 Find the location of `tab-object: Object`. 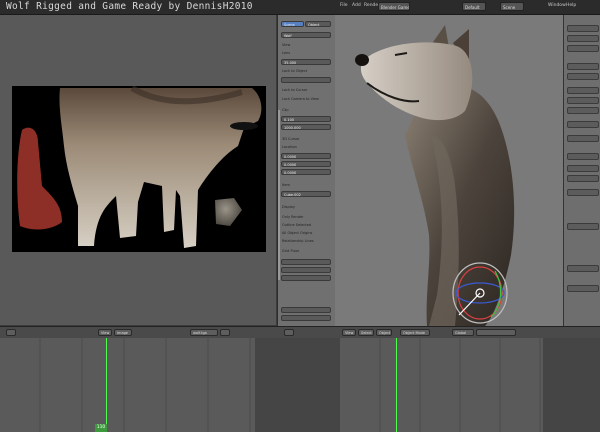

tab-object: Object is located at coordinates (318, 24).